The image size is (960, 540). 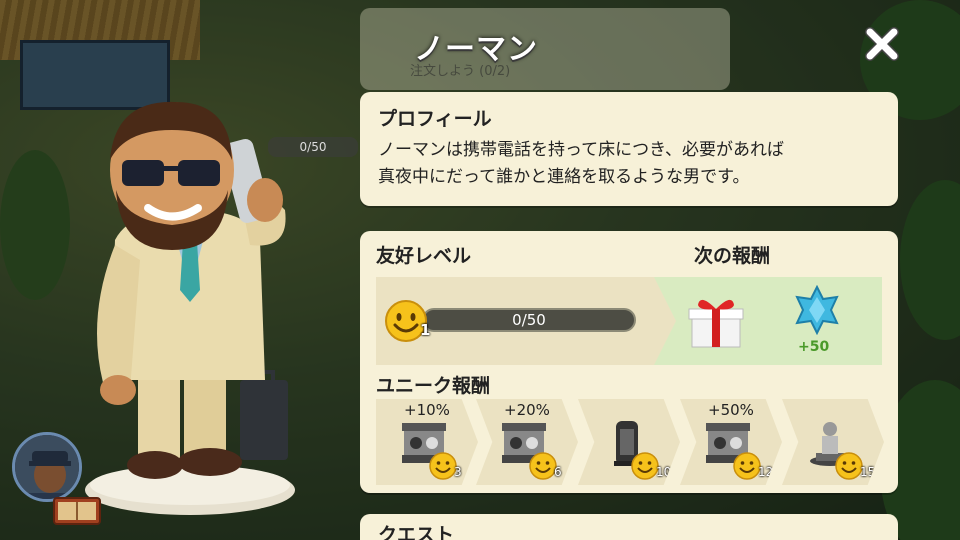 I want to click on reward-bonus: +10%, so click(x=427, y=410).